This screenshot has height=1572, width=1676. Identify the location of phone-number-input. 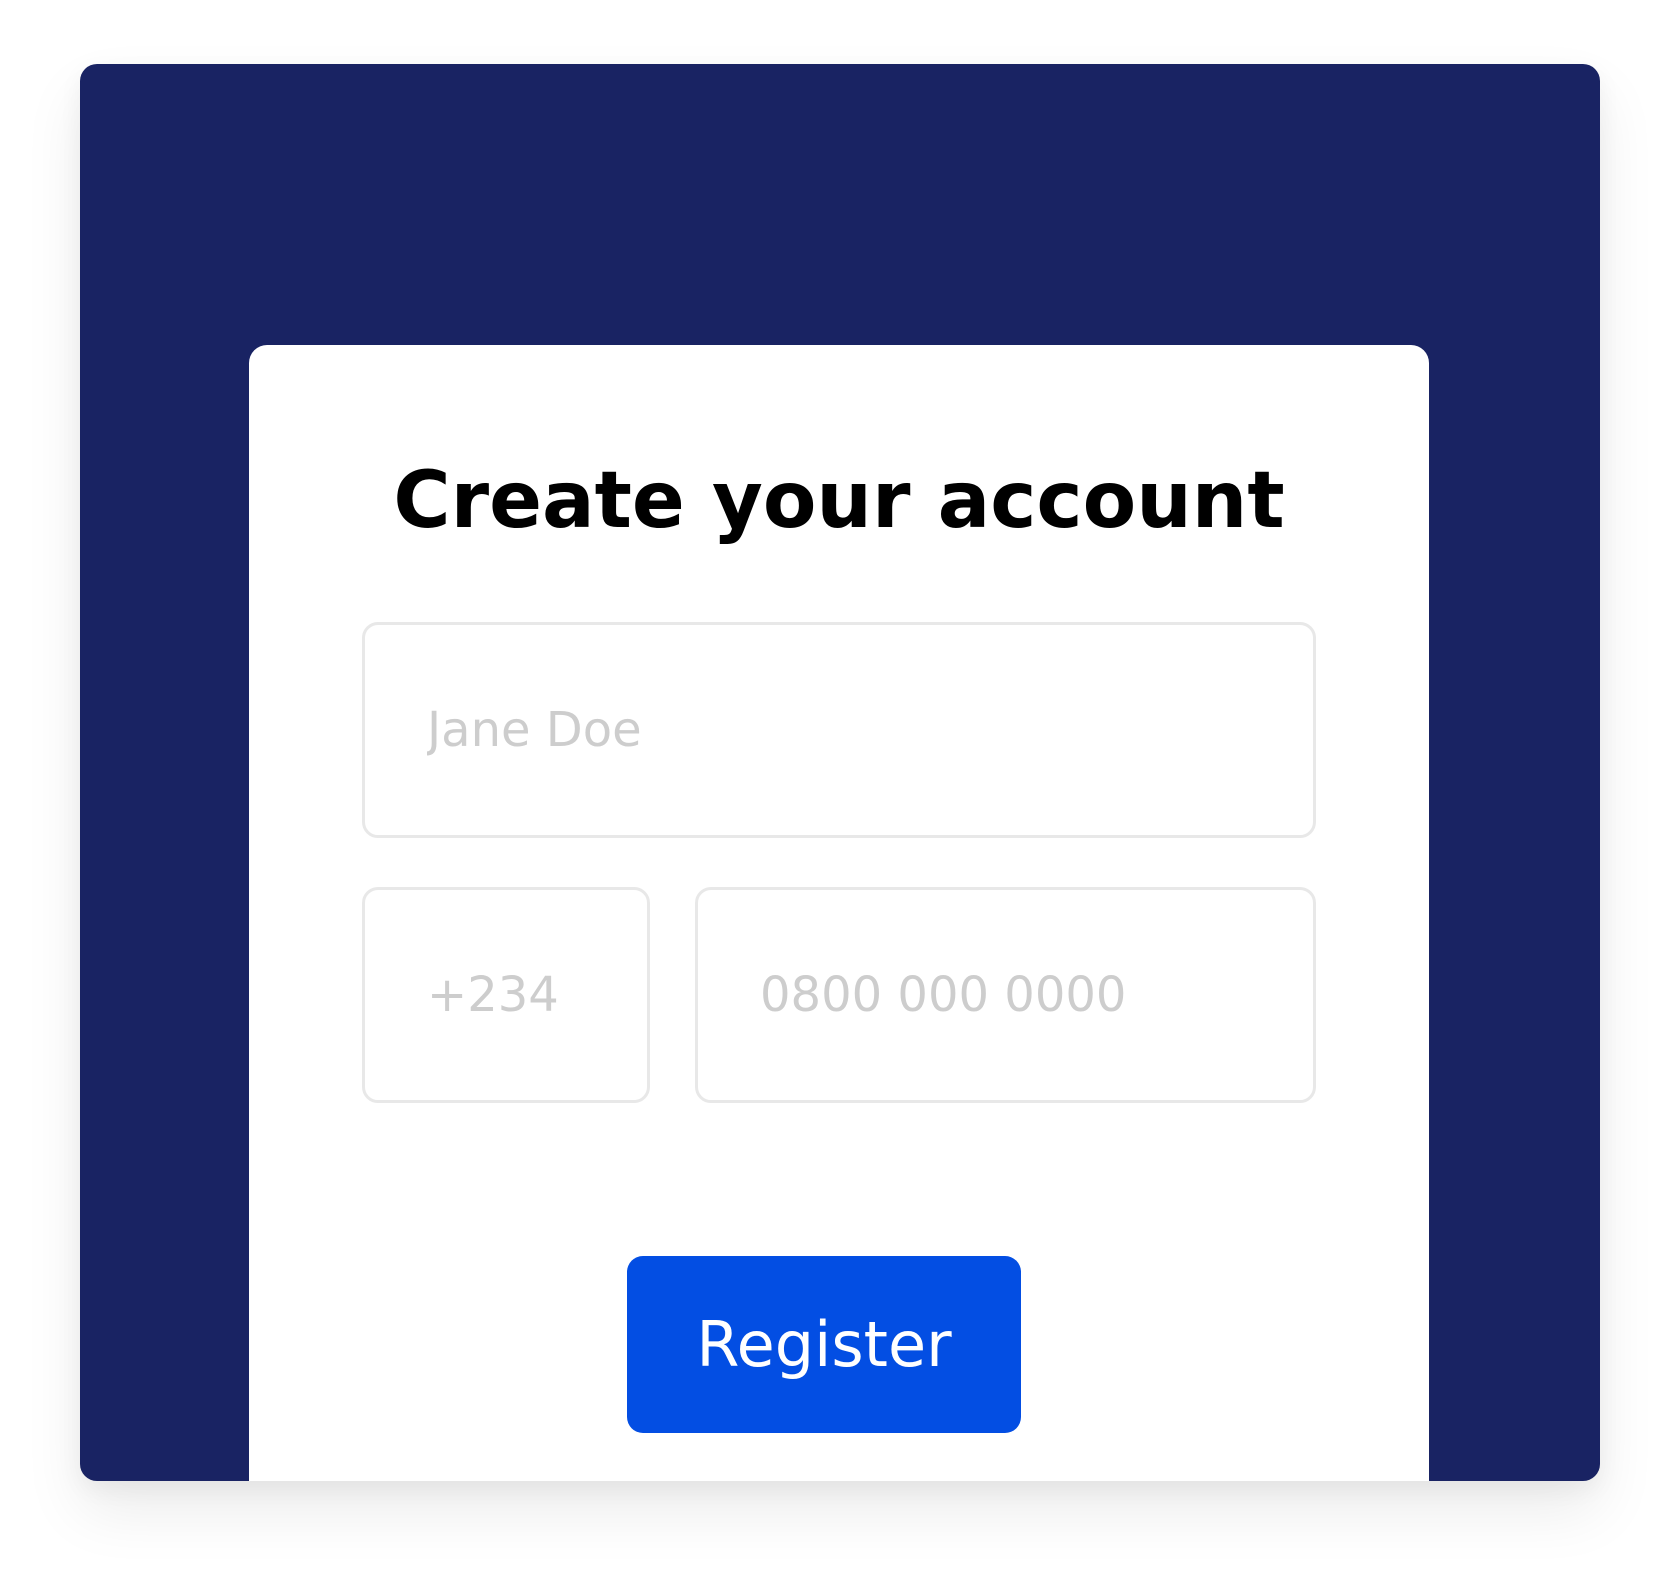
(1005, 995).